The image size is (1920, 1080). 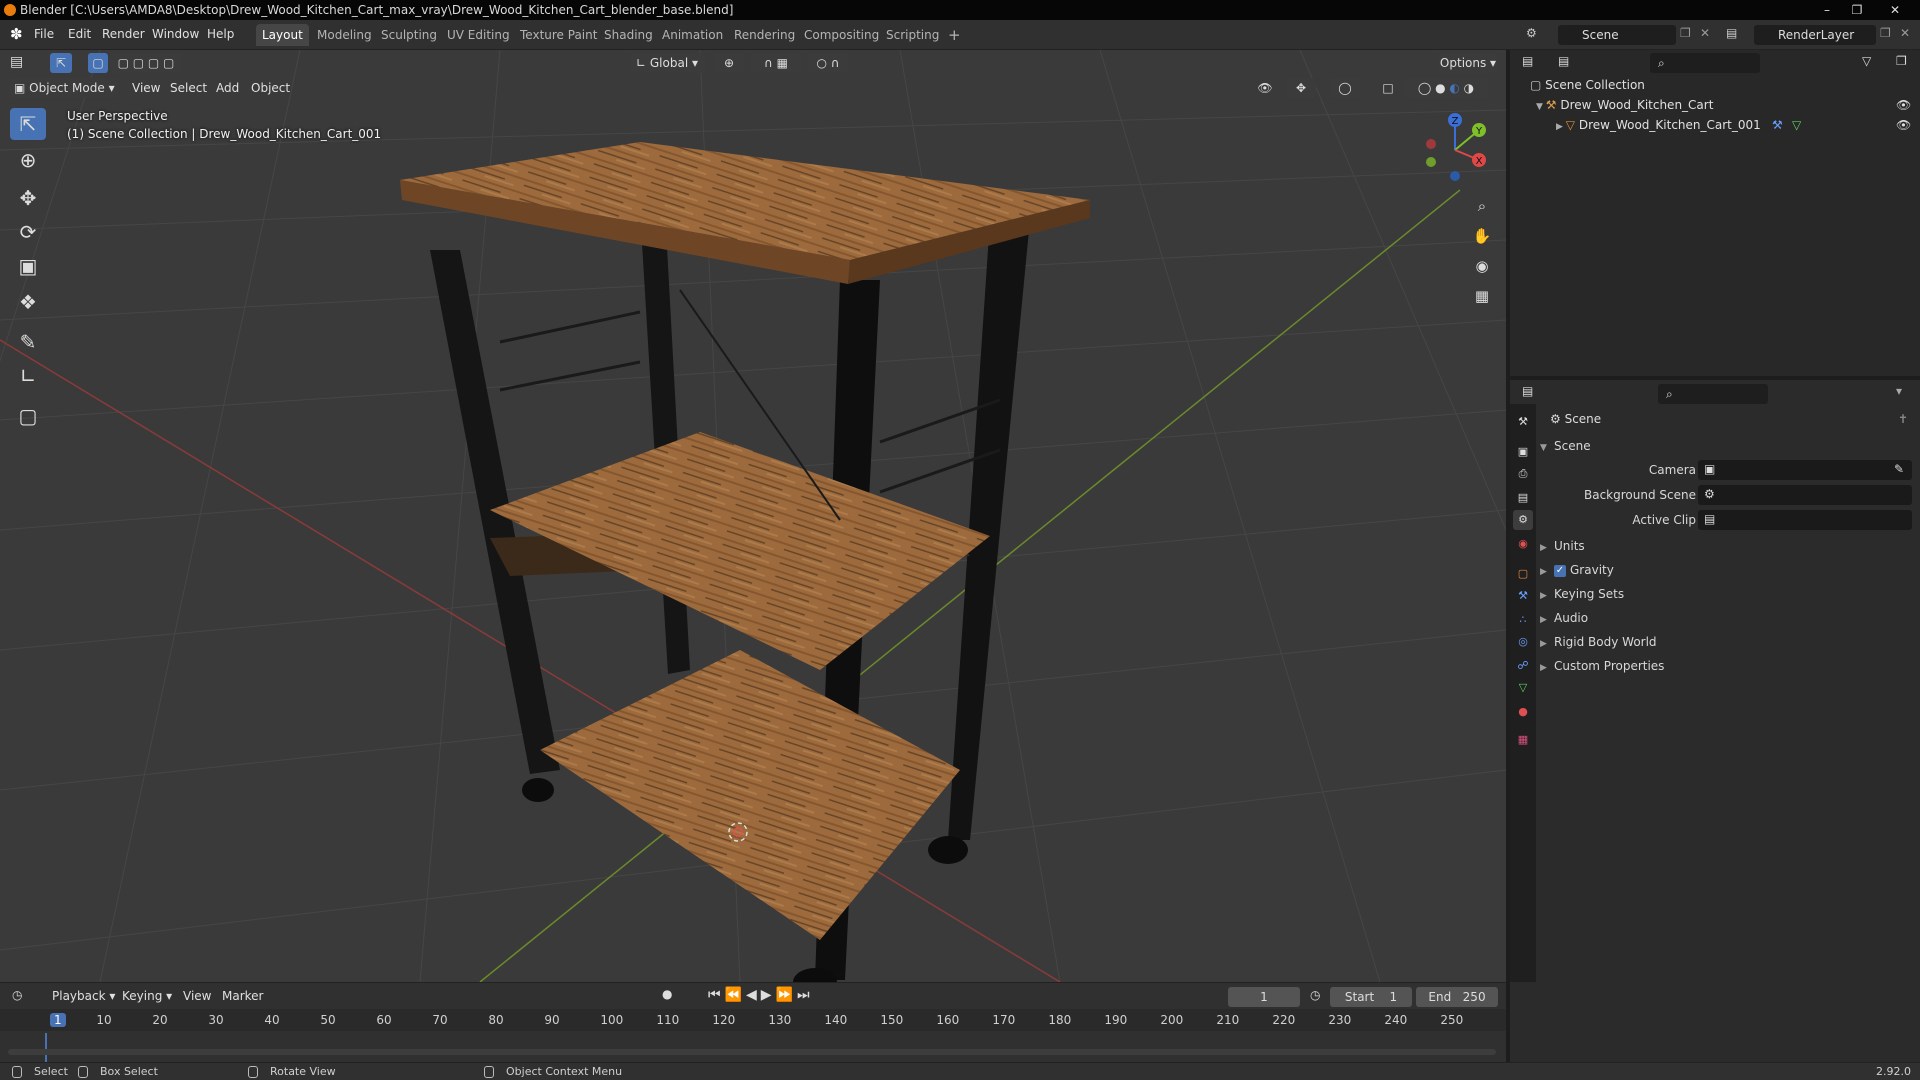 What do you see at coordinates (761, 995) in the screenshot?
I see `playback-controls: ⏮⏪◀▶⏩⏭` at bounding box center [761, 995].